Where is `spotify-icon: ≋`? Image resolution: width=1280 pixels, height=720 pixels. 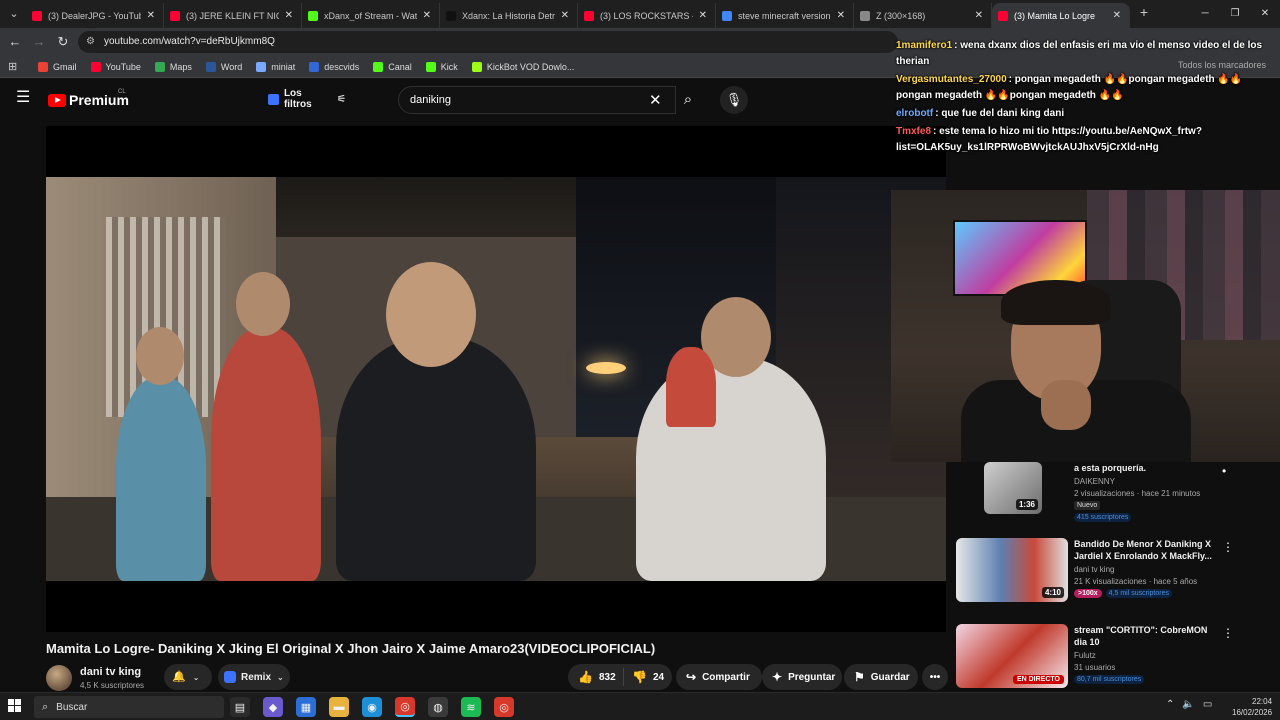
spotify-icon: ≋ is located at coordinates (471, 707).